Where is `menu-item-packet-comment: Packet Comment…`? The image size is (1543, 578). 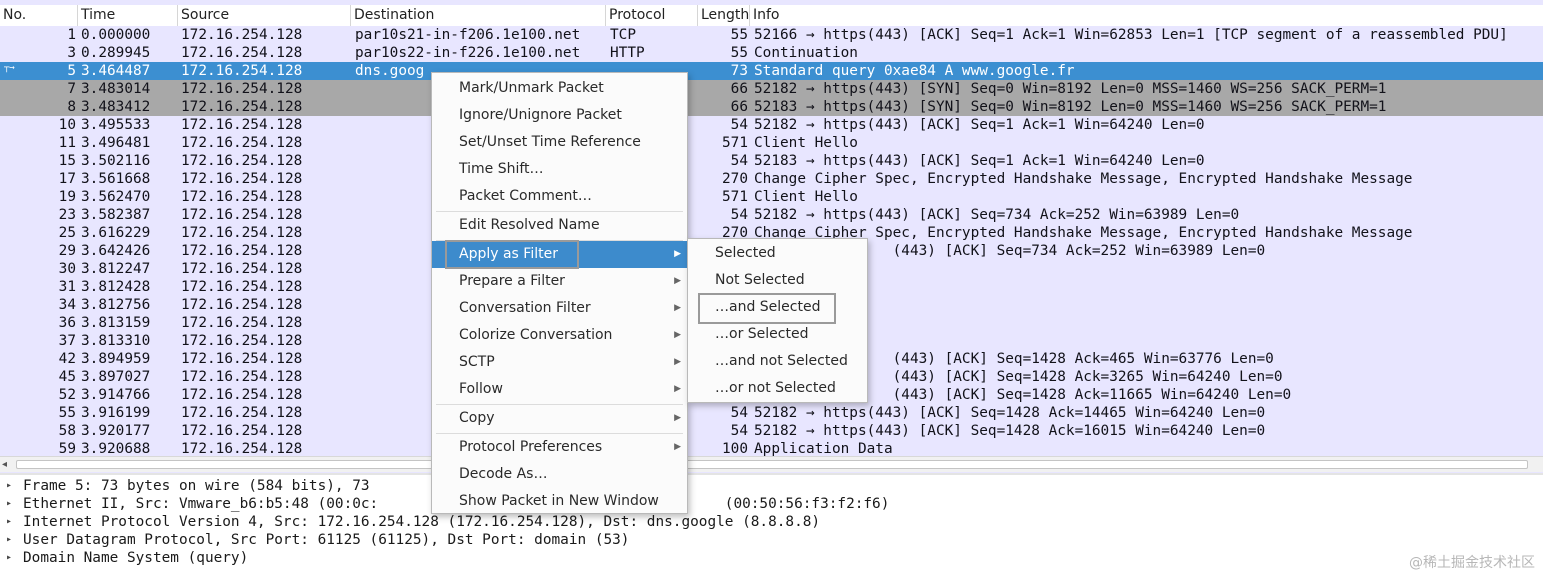 menu-item-packet-comment: Packet Comment… is located at coordinates (559, 196).